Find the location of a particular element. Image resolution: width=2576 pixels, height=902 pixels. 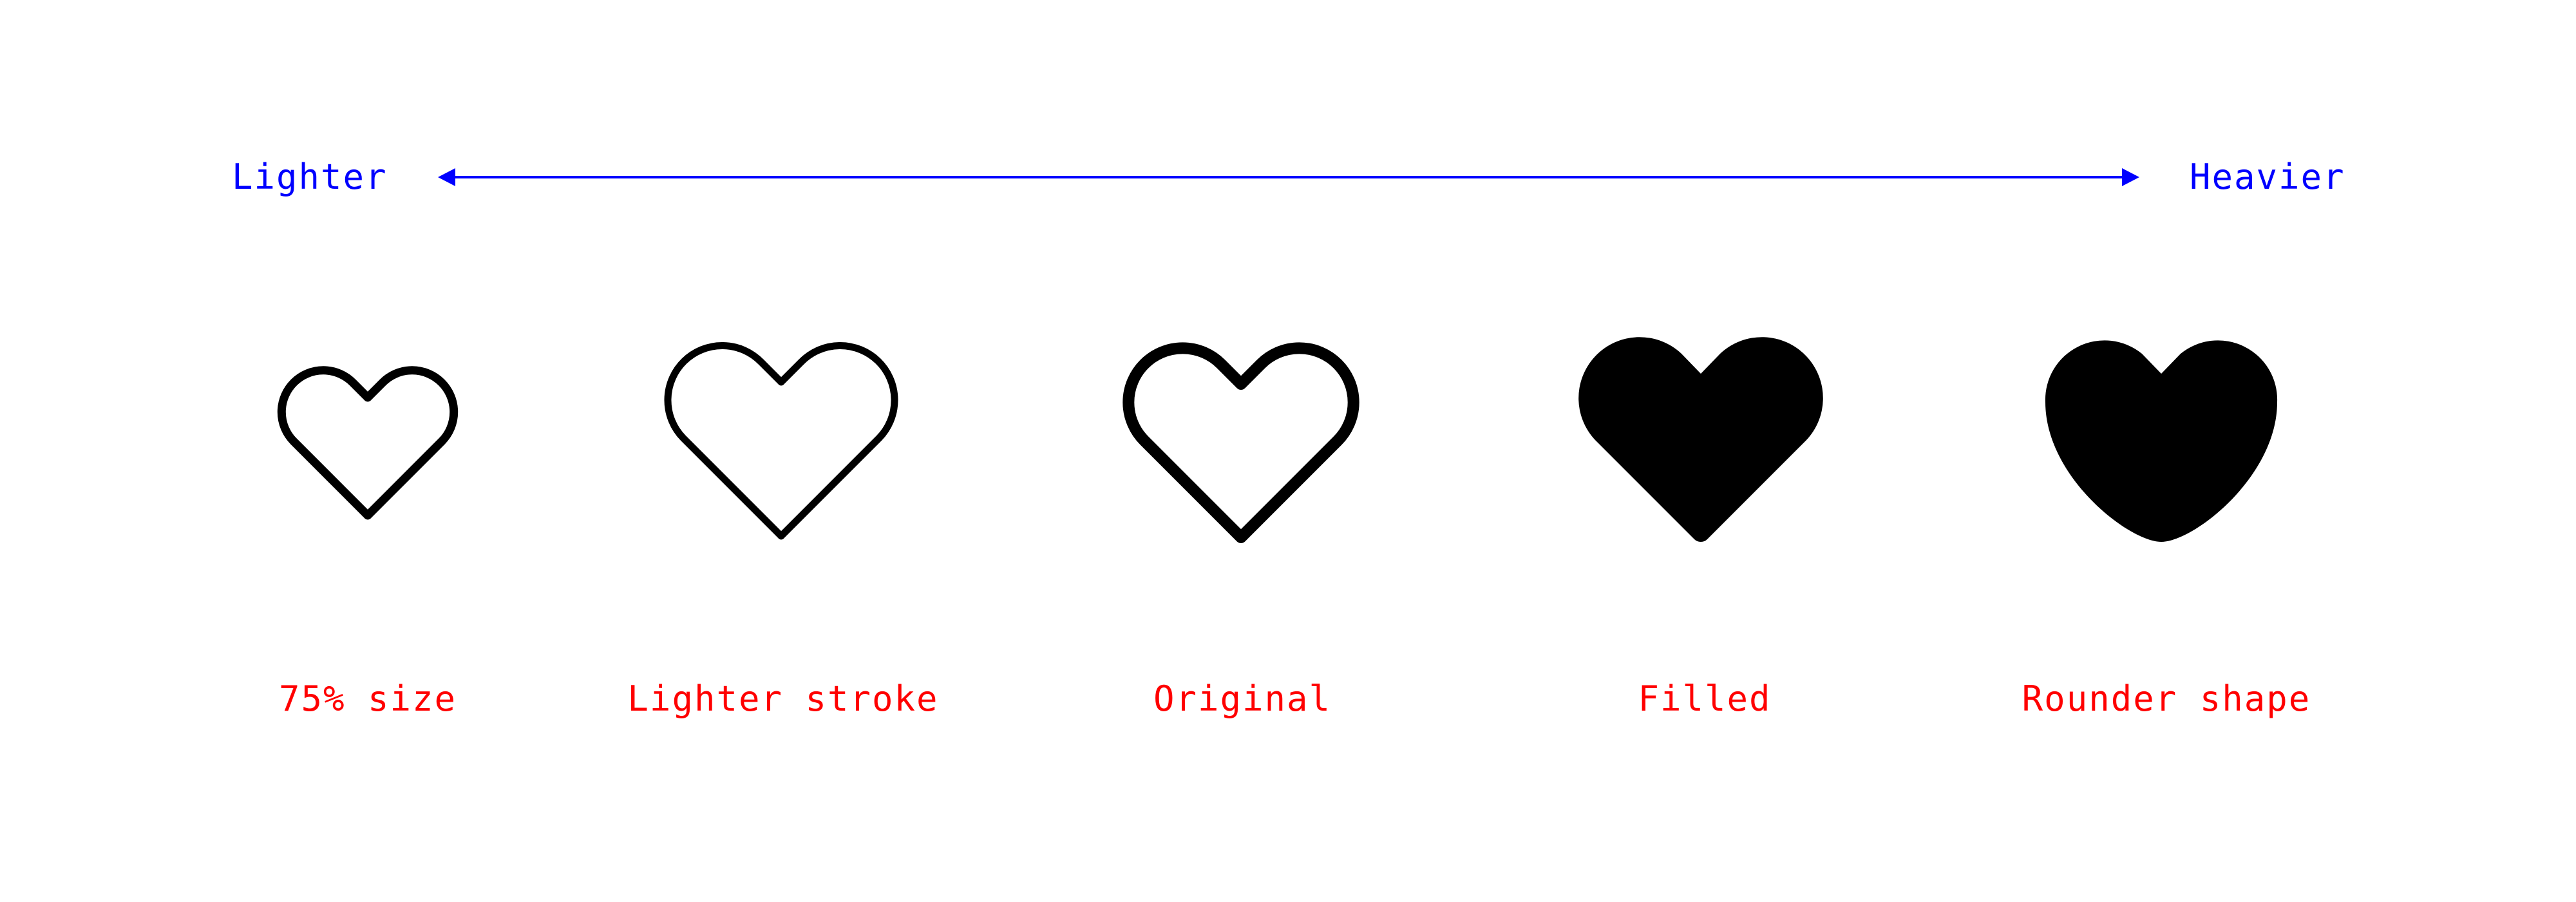

heart-filled-icon is located at coordinates (1700, 439).